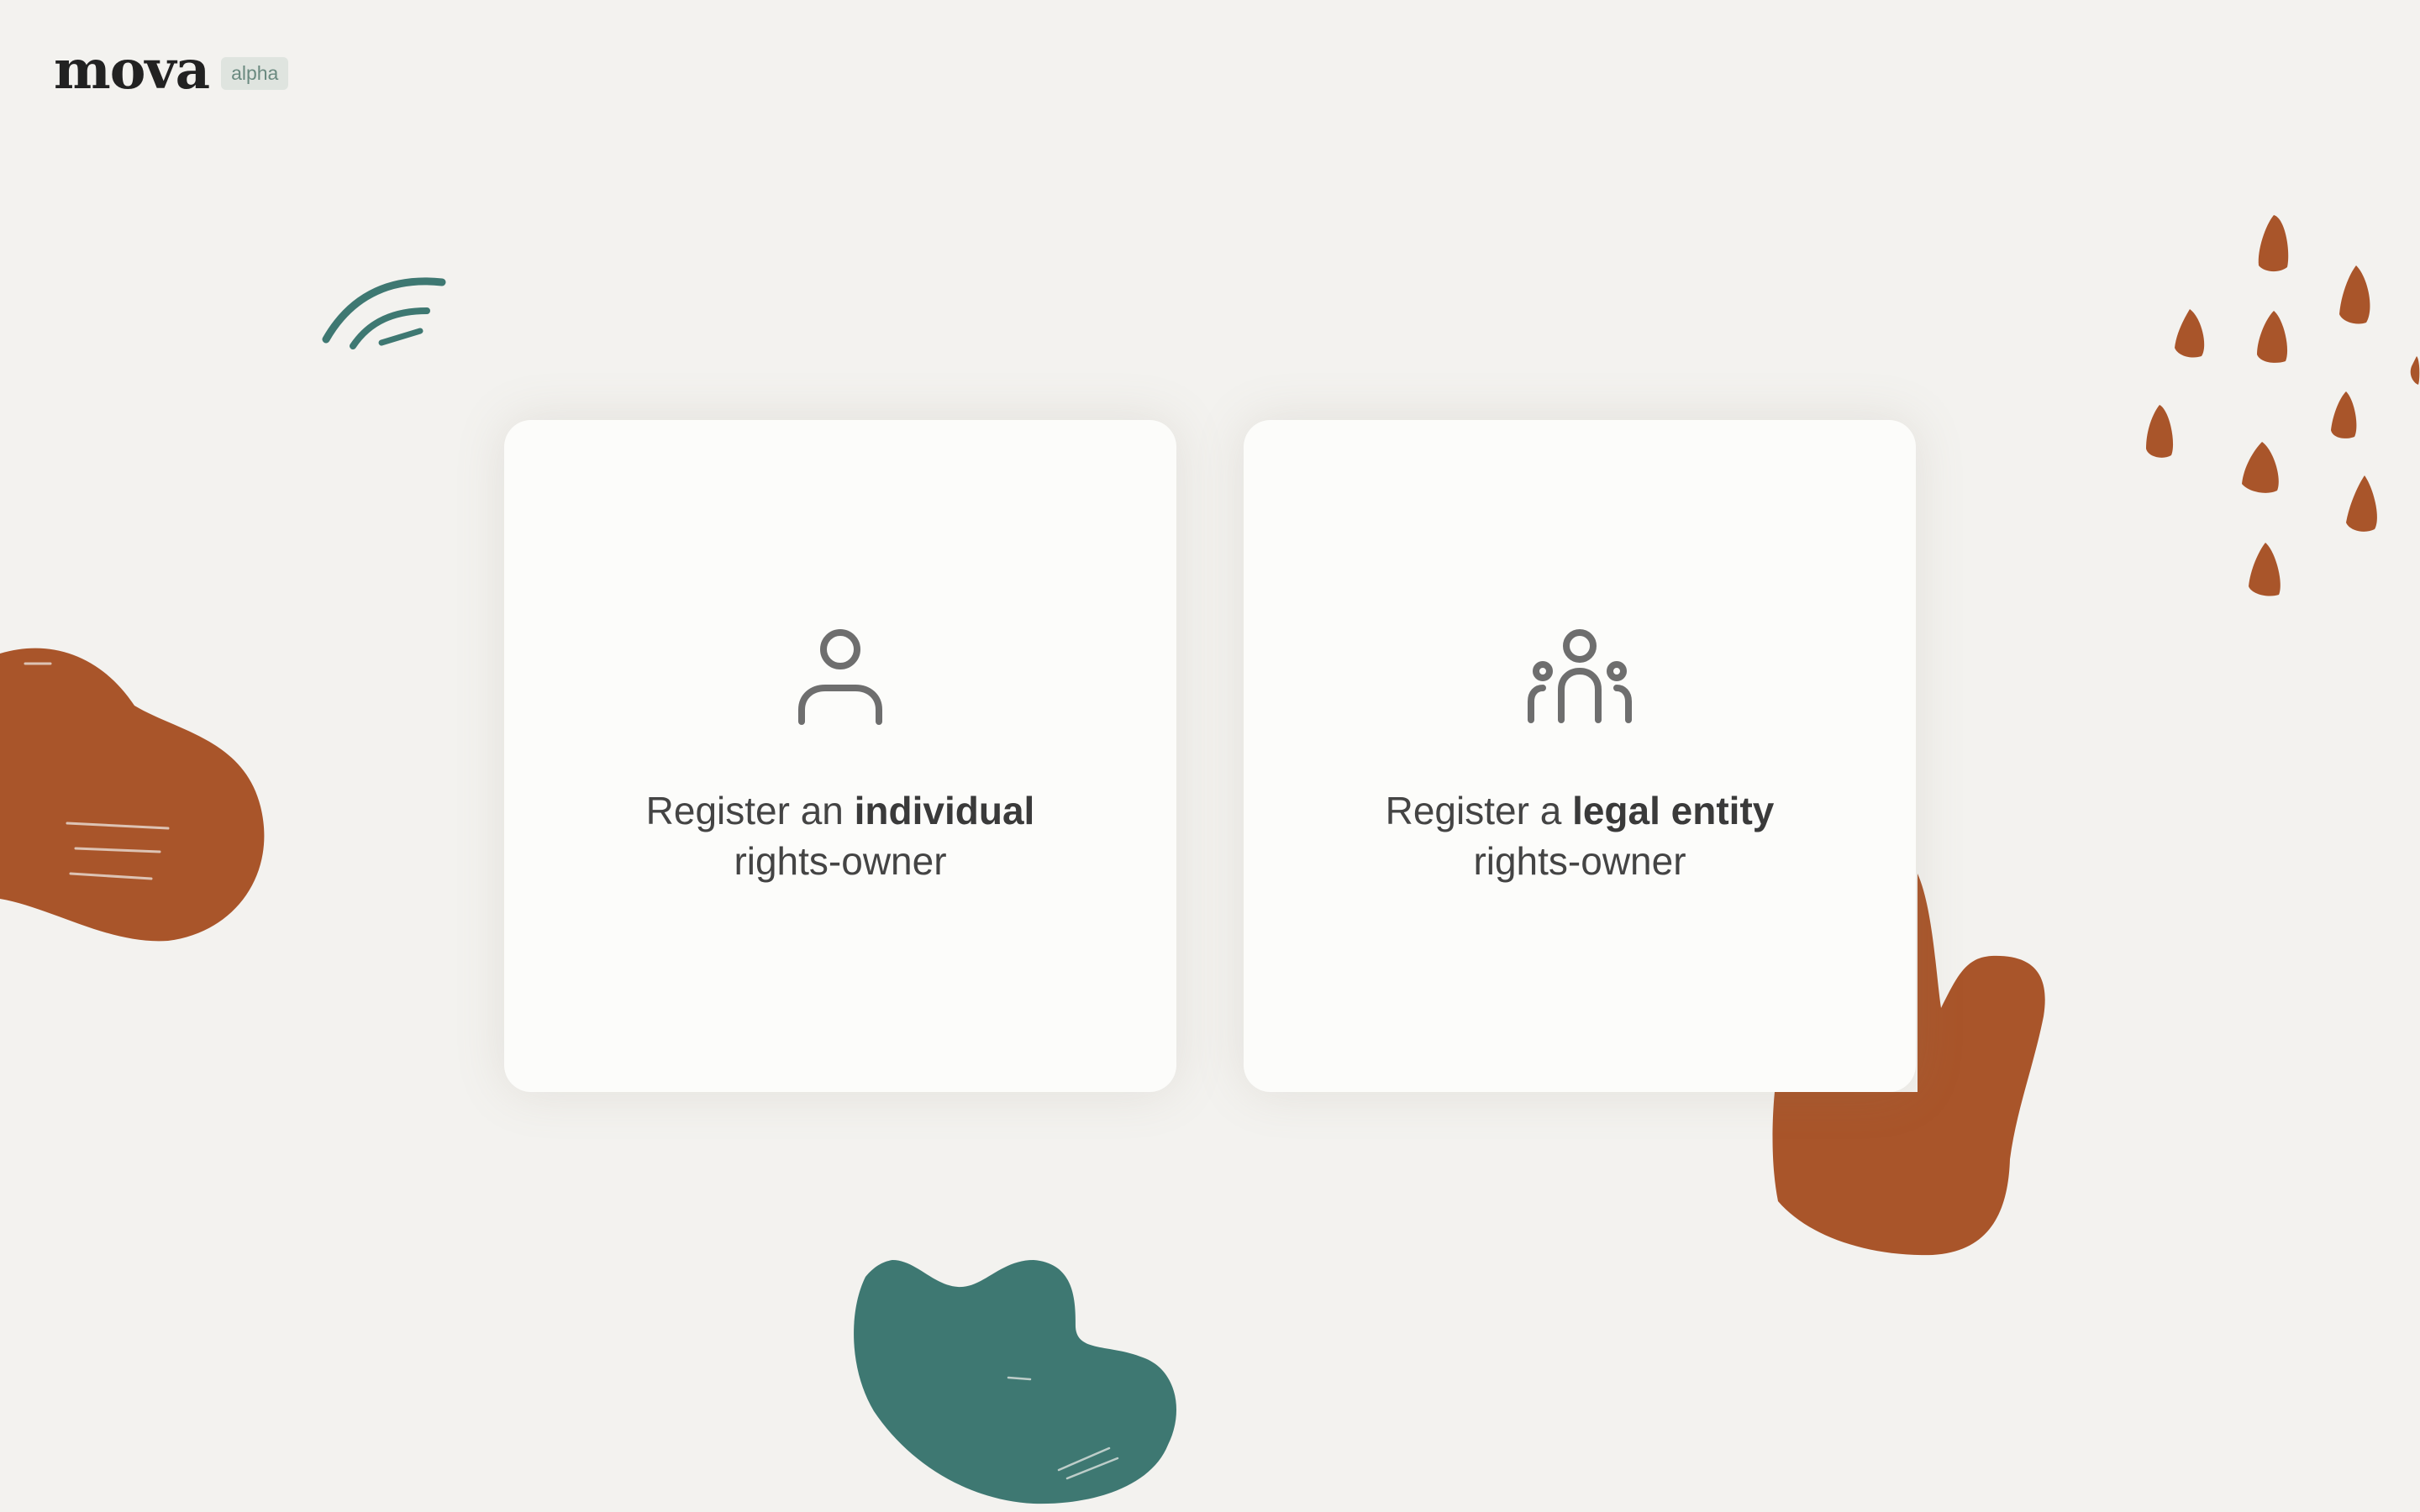  I want to click on group-icon, so click(1580, 676).